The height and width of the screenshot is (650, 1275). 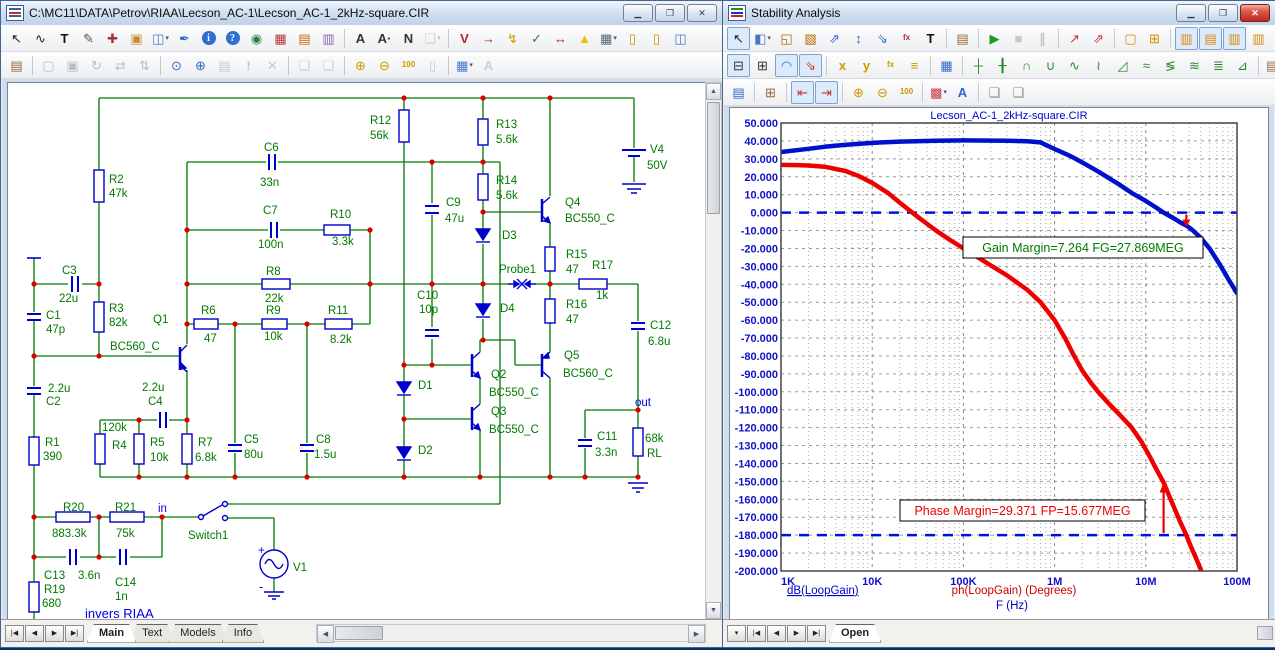 What do you see at coordinates (325, 634) in the screenshot?
I see `scroll-left-icon: ◀` at bounding box center [325, 634].